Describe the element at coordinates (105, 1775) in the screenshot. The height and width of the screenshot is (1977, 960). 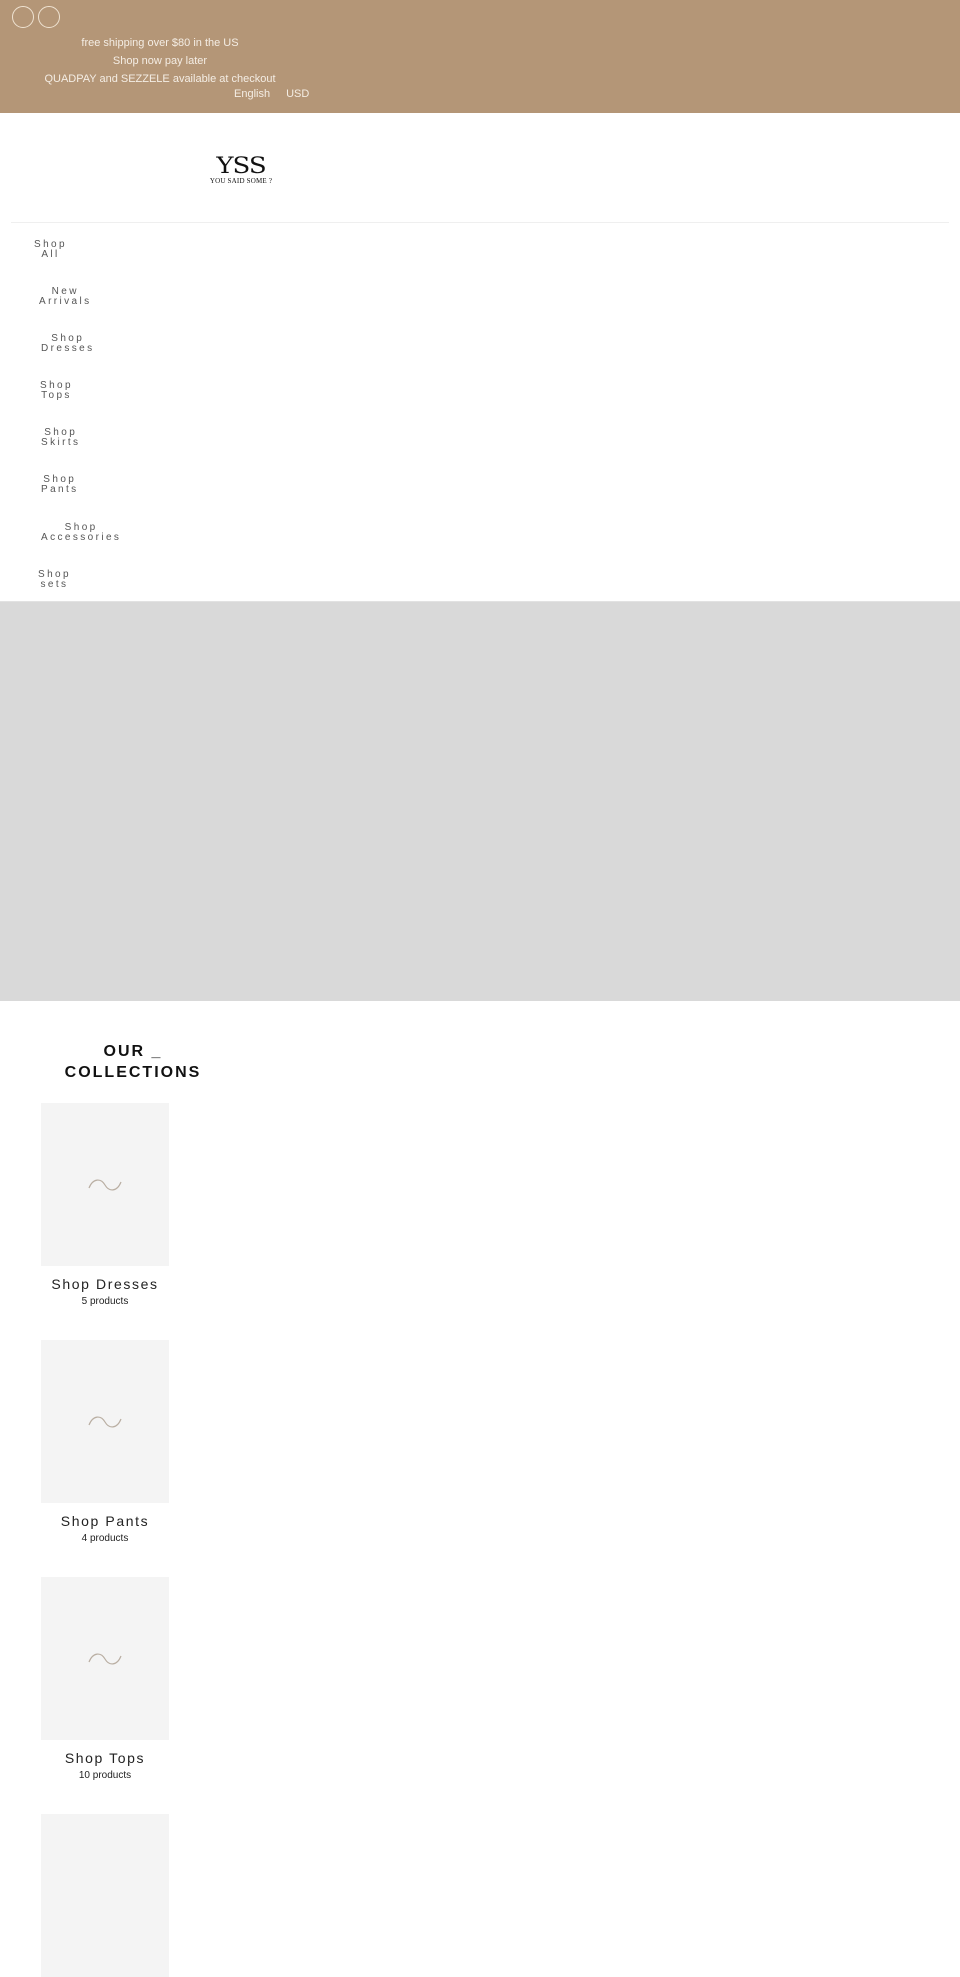
I see `collection-count: 10 products` at that location.